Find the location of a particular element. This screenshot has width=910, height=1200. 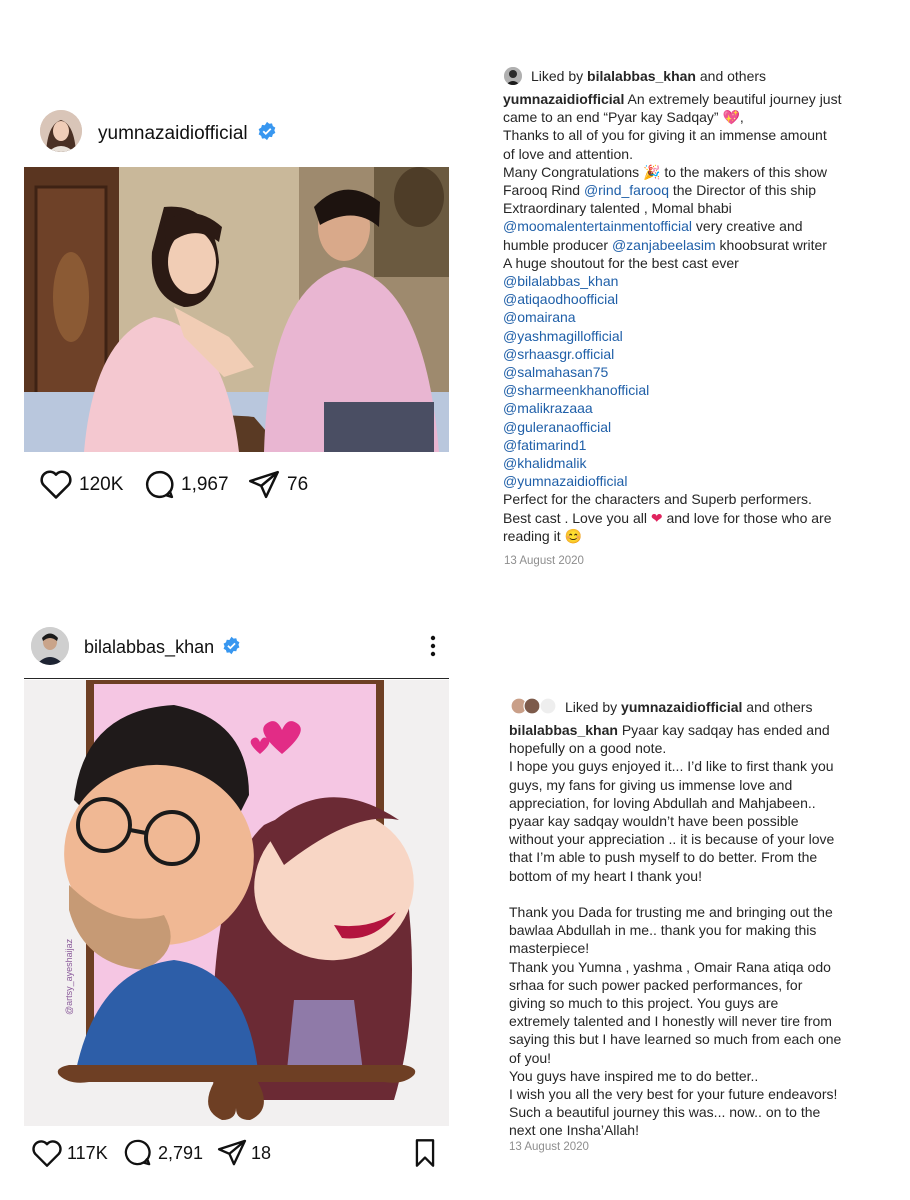

post1-liked-by-user: bilalabbas_khan is located at coordinates (641, 76).